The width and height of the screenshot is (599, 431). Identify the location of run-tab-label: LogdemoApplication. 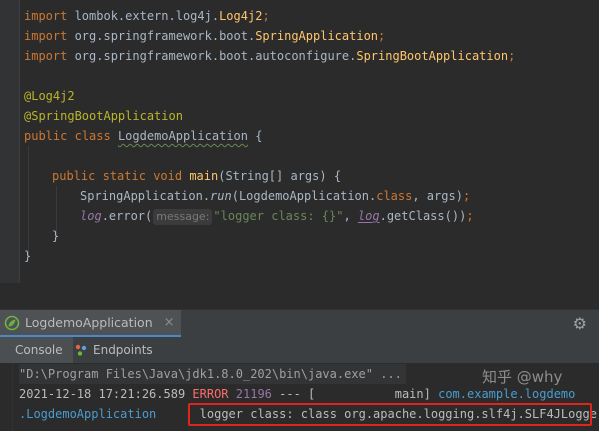
(89, 322).